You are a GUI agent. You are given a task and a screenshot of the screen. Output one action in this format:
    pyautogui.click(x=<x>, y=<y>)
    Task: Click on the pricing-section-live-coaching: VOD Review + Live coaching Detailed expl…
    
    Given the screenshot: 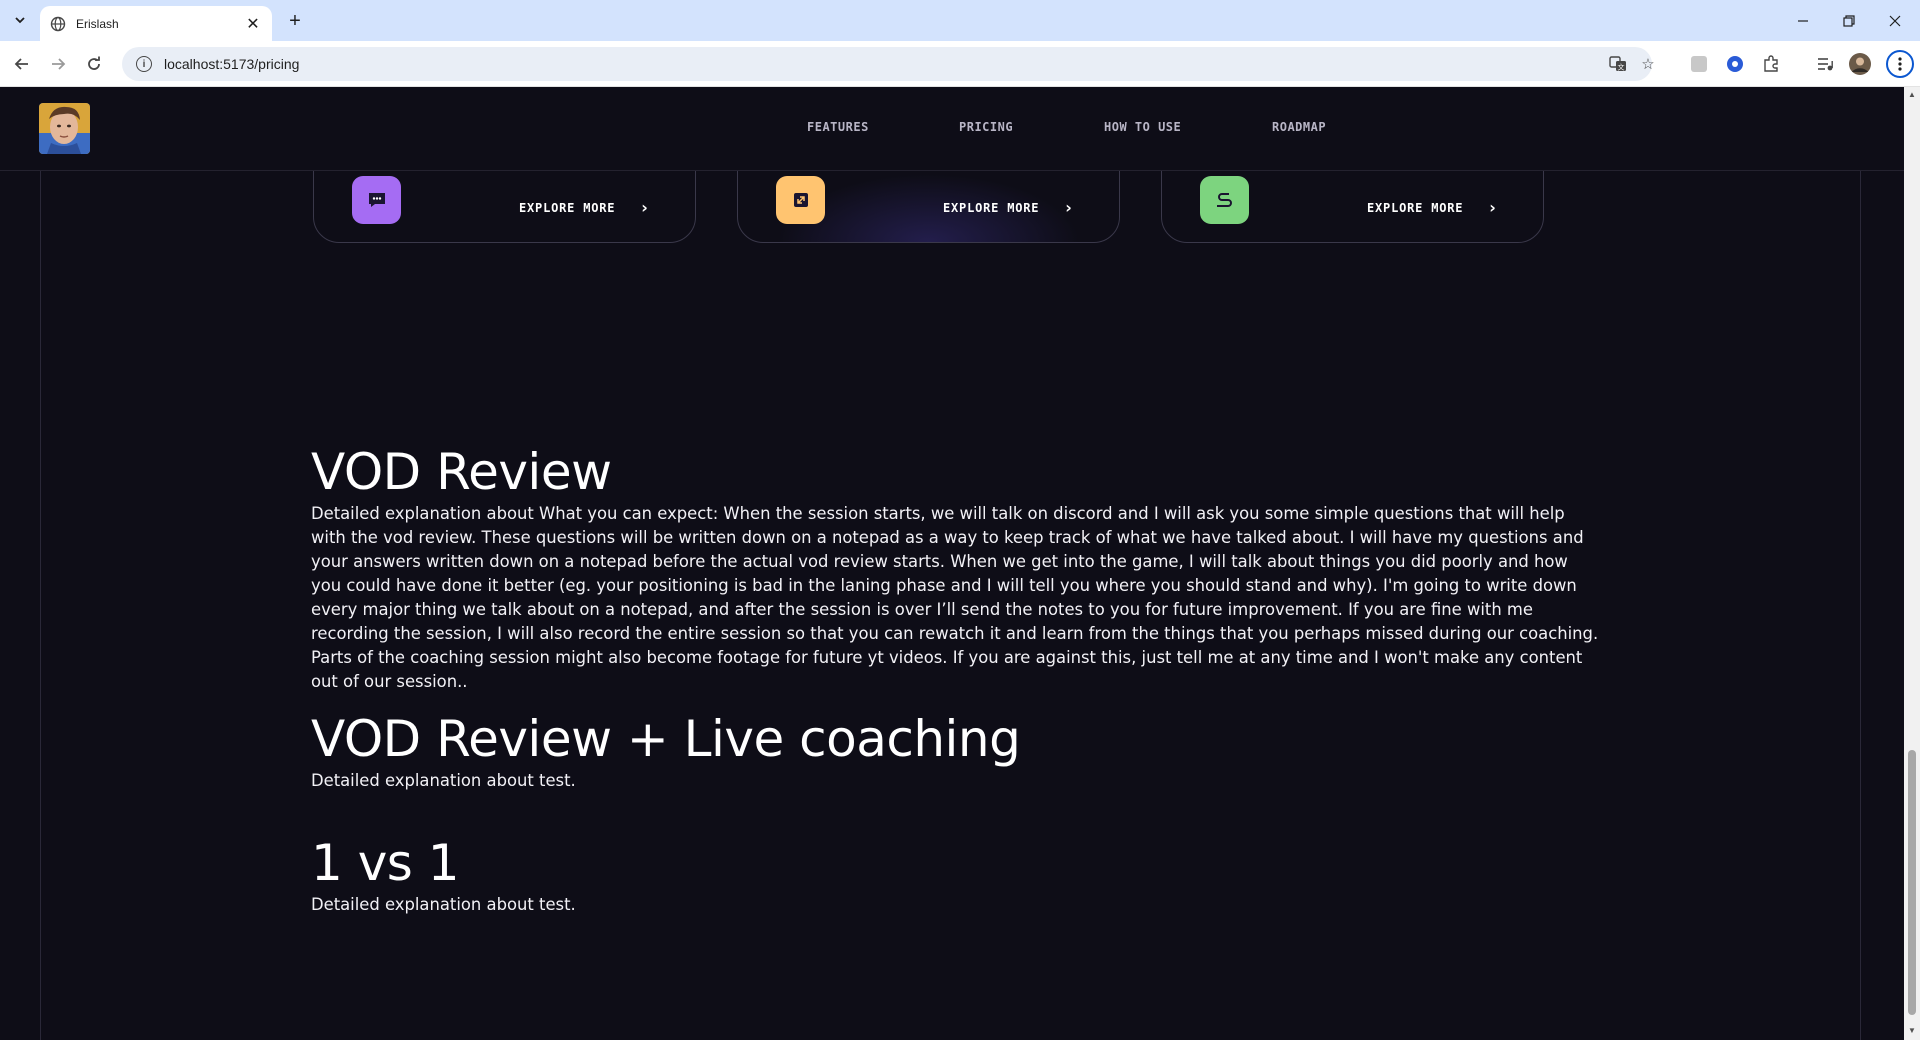 What is the action you would take?
    pyautogui.click(x=956, y=752)
    